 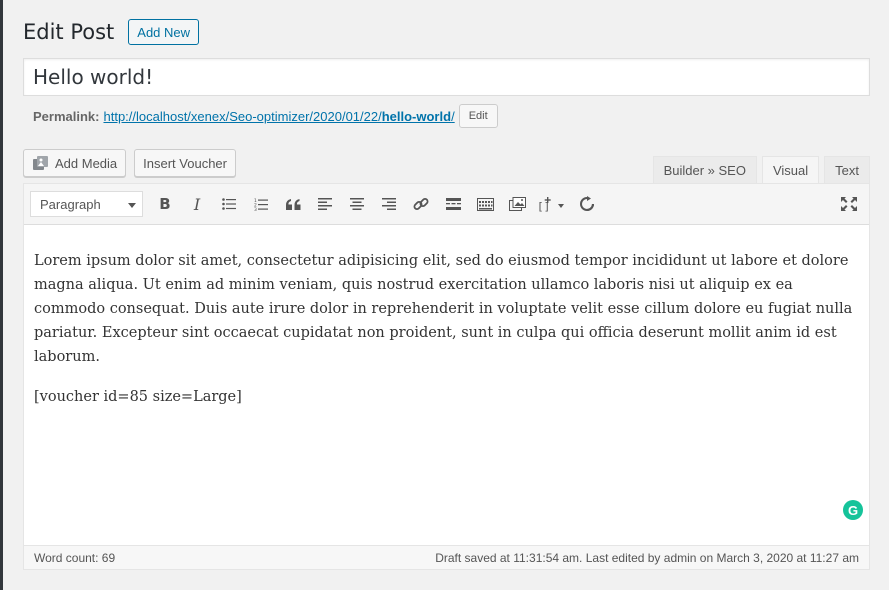 What do you see at coordinates (66, 116) in the screenshot?
I see `permalink-label: Permalink:` at bounding box center [66, 116].